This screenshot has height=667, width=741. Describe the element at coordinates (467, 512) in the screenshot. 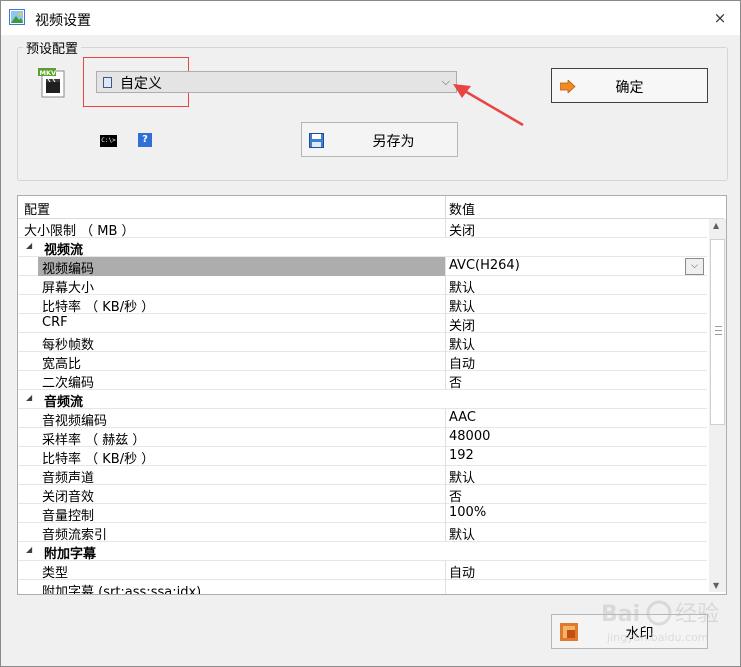

I see `grid-row-value: 100%` at that location.